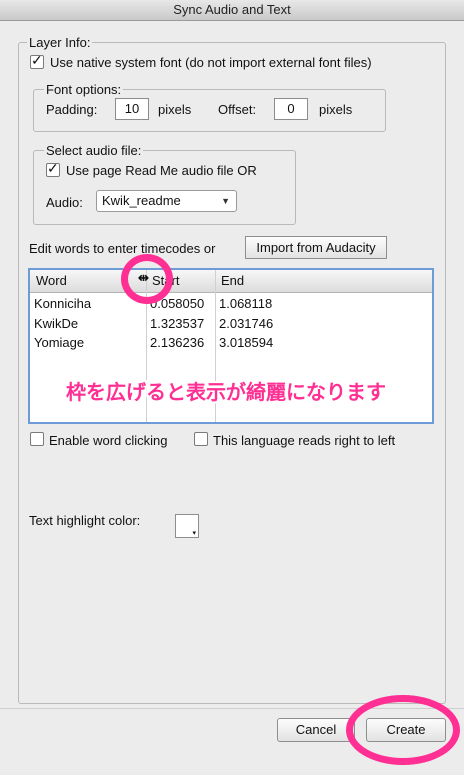 Image resolution: width=464 pixels, height=775 pixels. What do you see at coordinates (336, 109) in the screenshot?
I see `offset-unit: pixels` at bounding box center [336, 109].